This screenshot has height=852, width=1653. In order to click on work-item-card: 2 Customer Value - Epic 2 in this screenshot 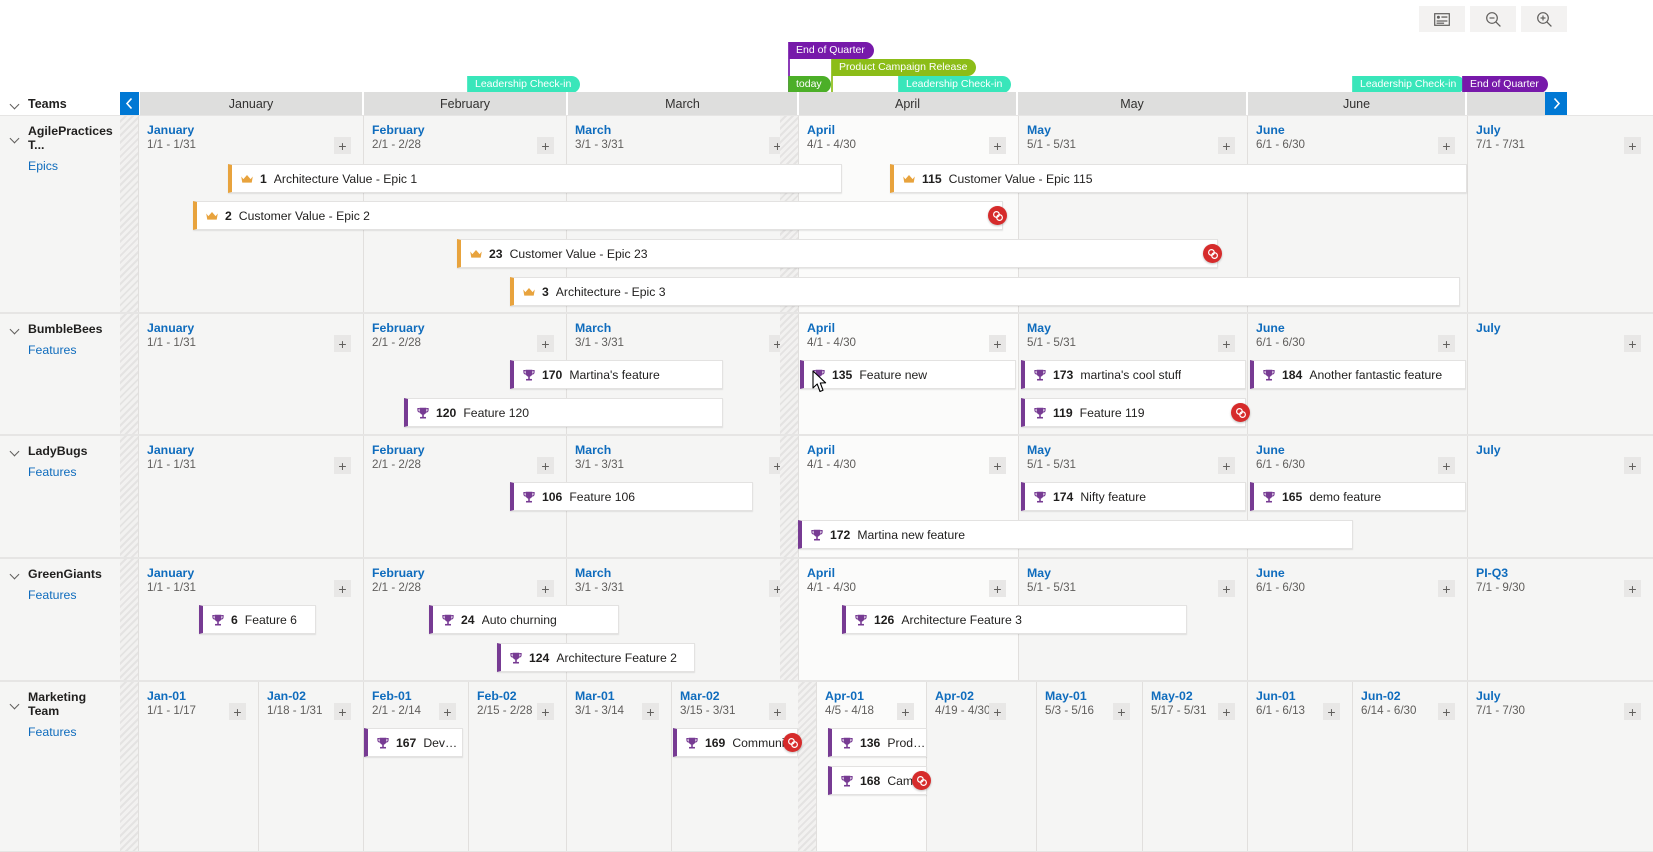, I will do `click(598, 215)`.